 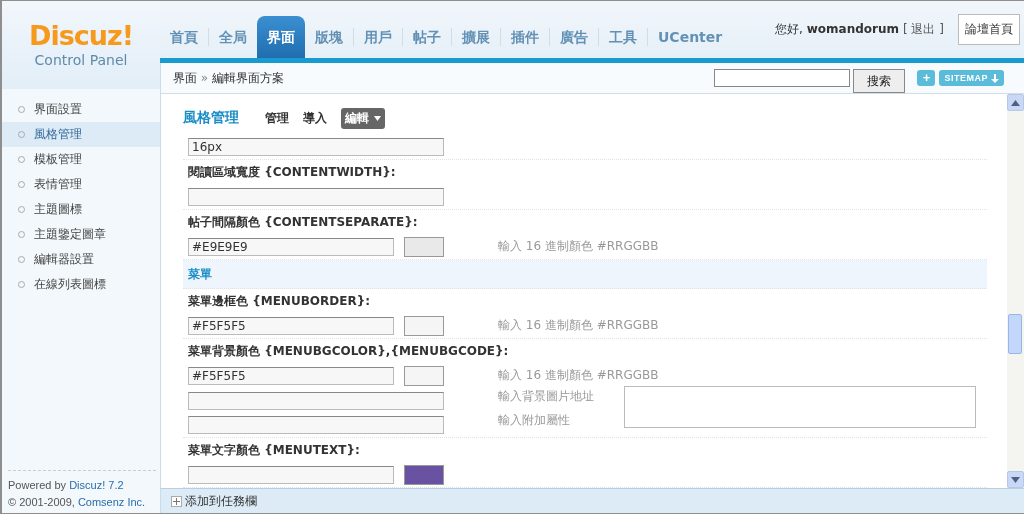 What do you see at coordinates (176, 501) in the screenshot?
I see `plus-icon` at bounding box center [176, 501].